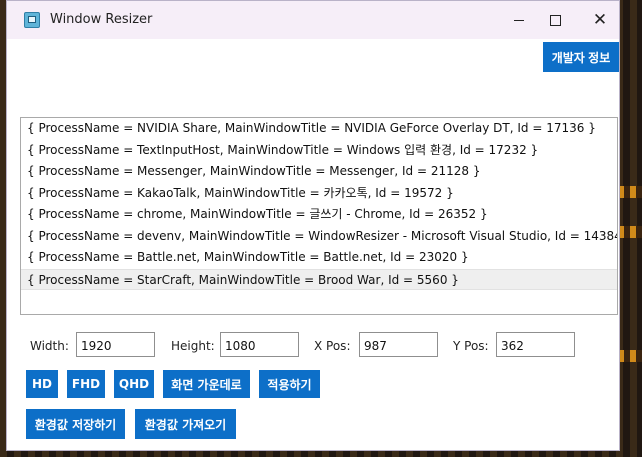 The height and width of the screenshot is (457, 642). Describe the element at coordinates (289, 384) in the screenshot. I see `apply-button: 적용하기` at that location.